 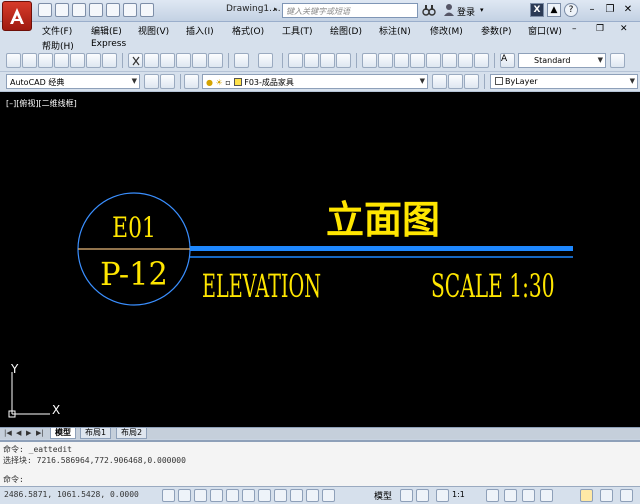 What do you see at coordinates (528, 495) in the screenshot?
I see `lock-ui-icon` at bounding box center [528, 495].